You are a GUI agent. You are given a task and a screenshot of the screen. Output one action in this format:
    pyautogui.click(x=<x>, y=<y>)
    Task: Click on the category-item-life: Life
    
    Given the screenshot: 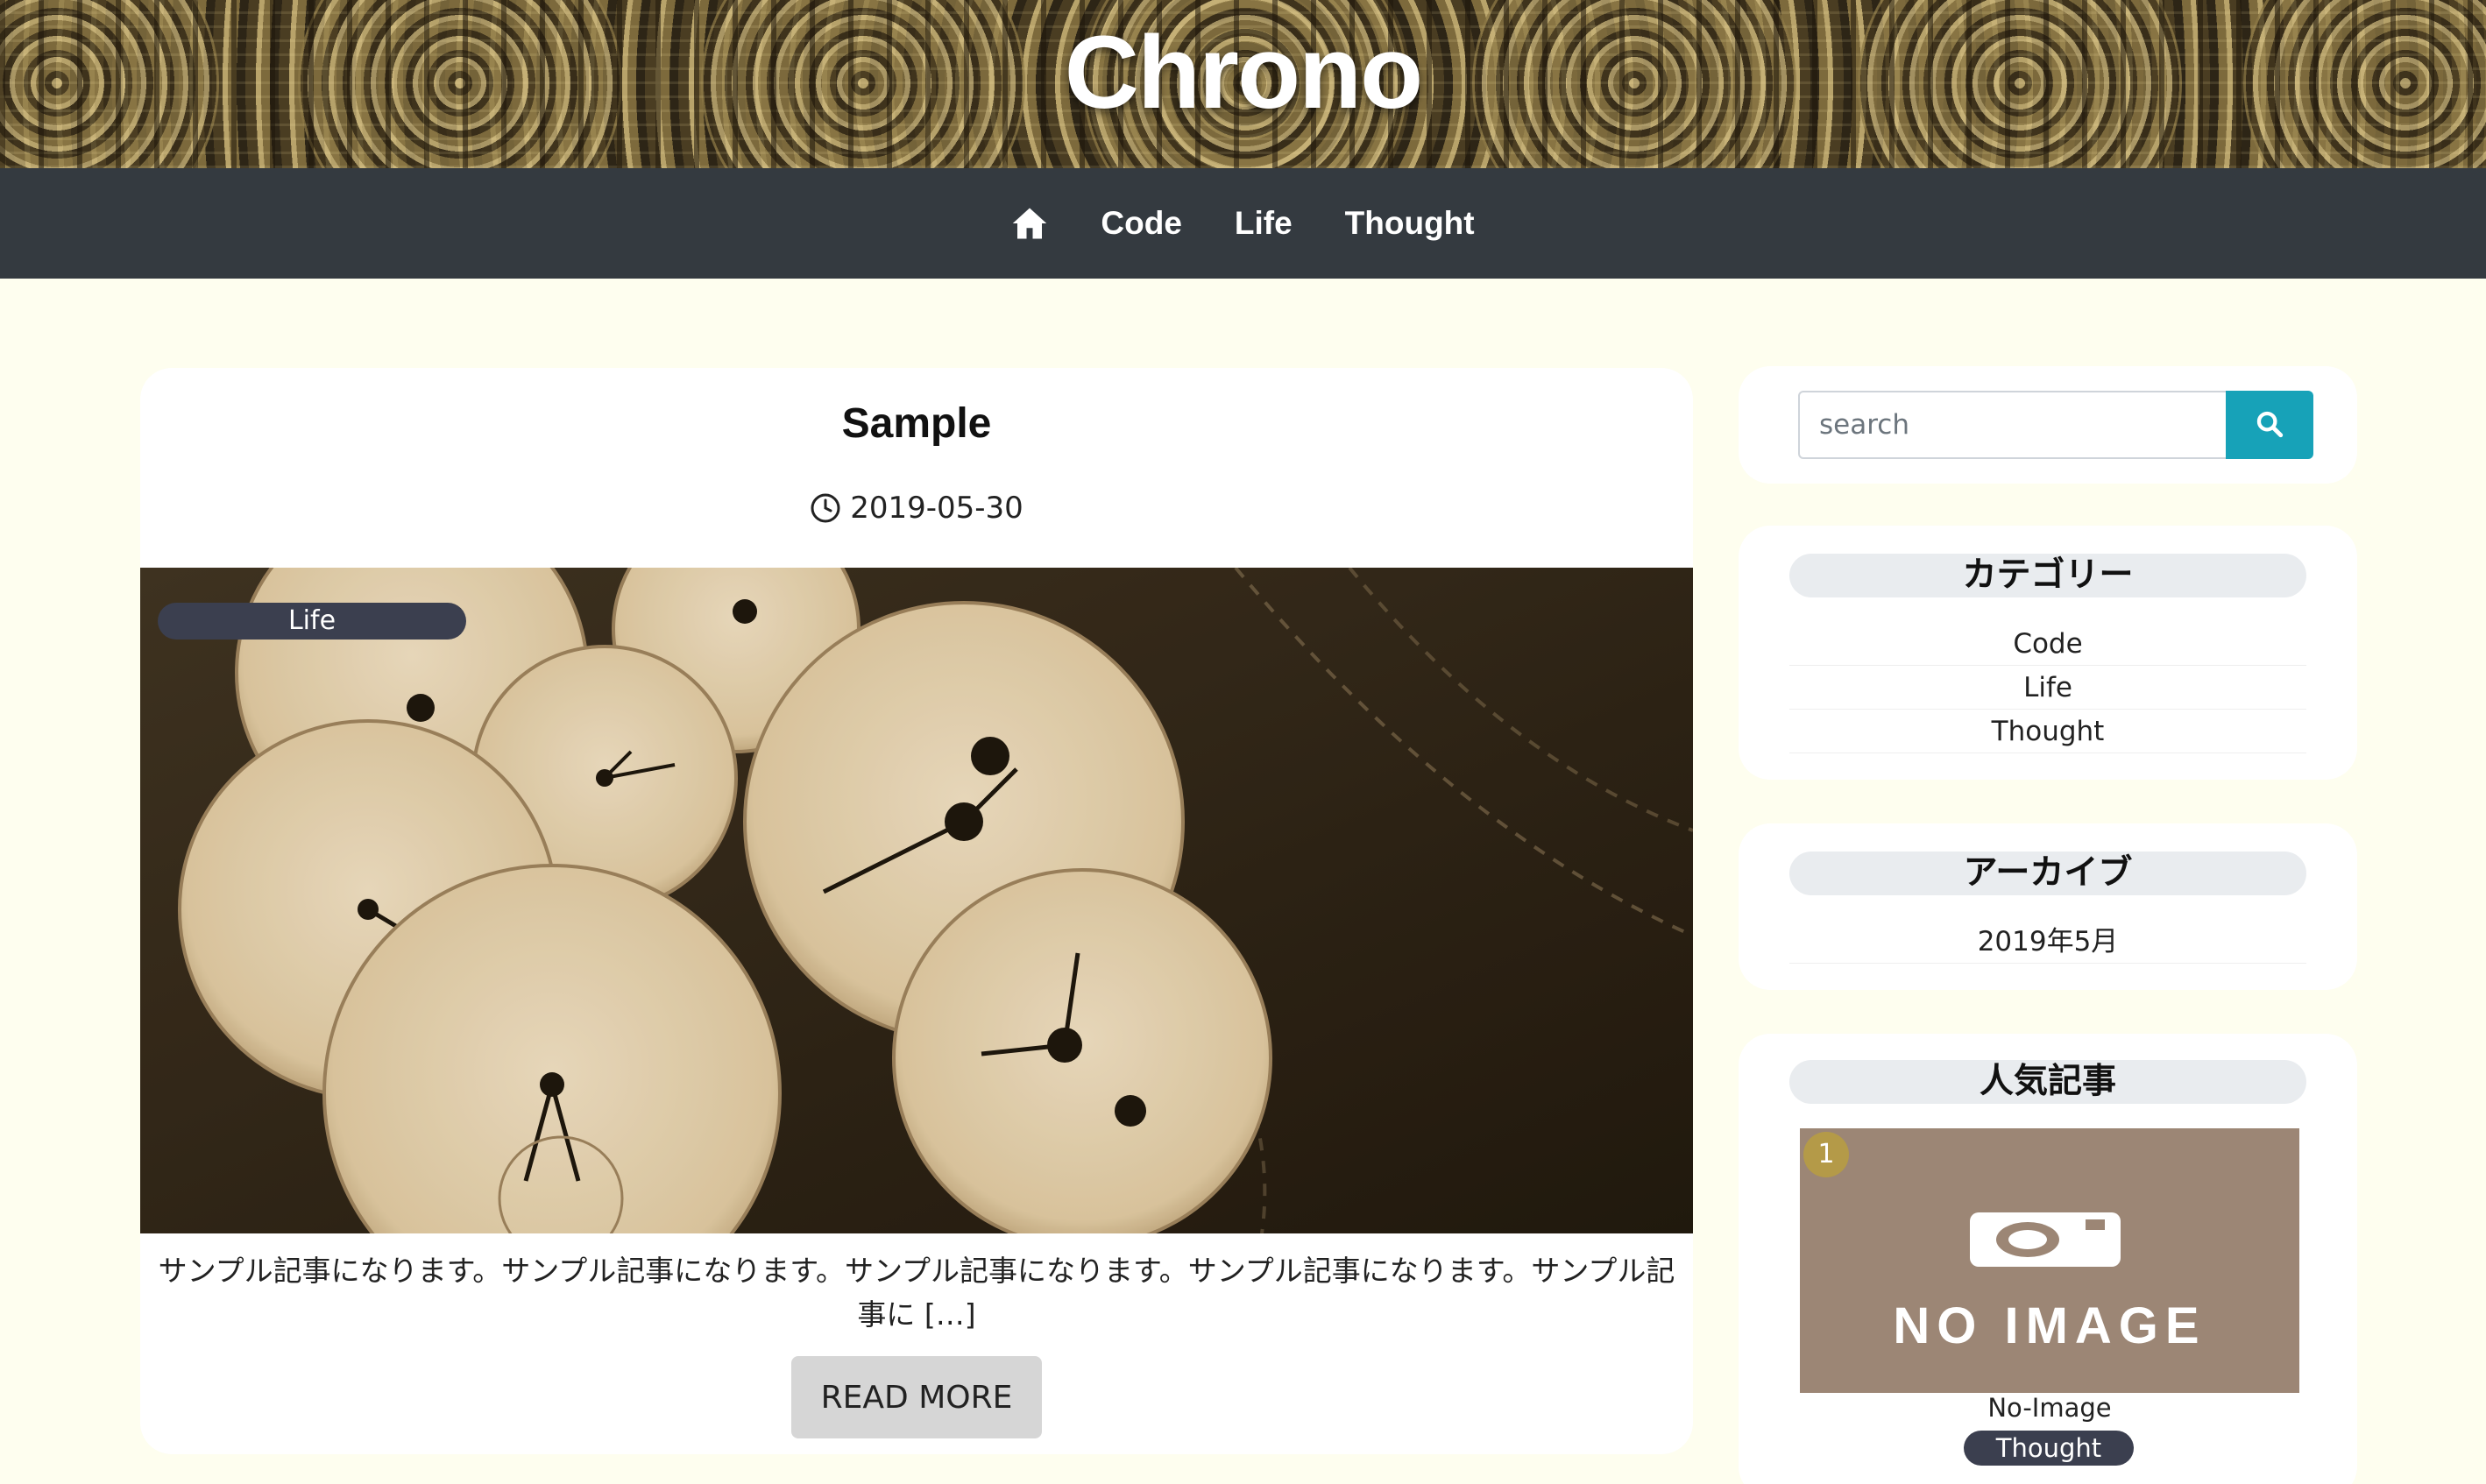 What is the action you would take?
    pyautogui.click(x=2047, y=688)
    